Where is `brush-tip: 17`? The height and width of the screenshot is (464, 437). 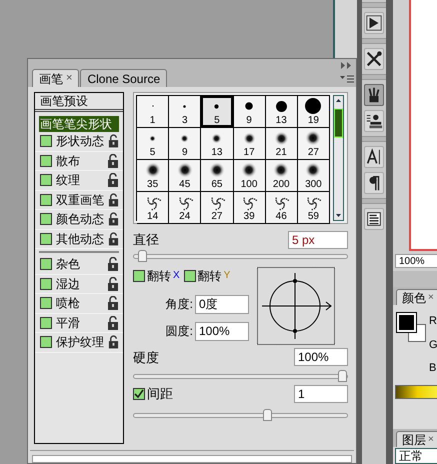 brush-tip: 17 is located at coordinates (250, 144).